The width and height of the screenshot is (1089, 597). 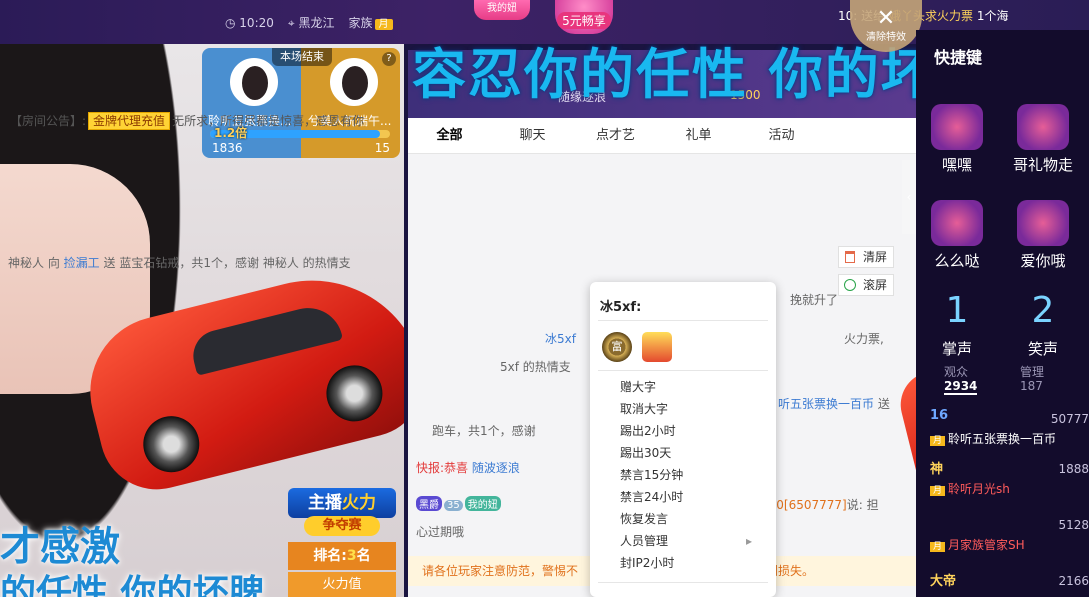 What do you see at coordinates (311, 23) in the screenshot?
I see `location-info: ⌖ 黑龙江` at bounding box center [311, 23].